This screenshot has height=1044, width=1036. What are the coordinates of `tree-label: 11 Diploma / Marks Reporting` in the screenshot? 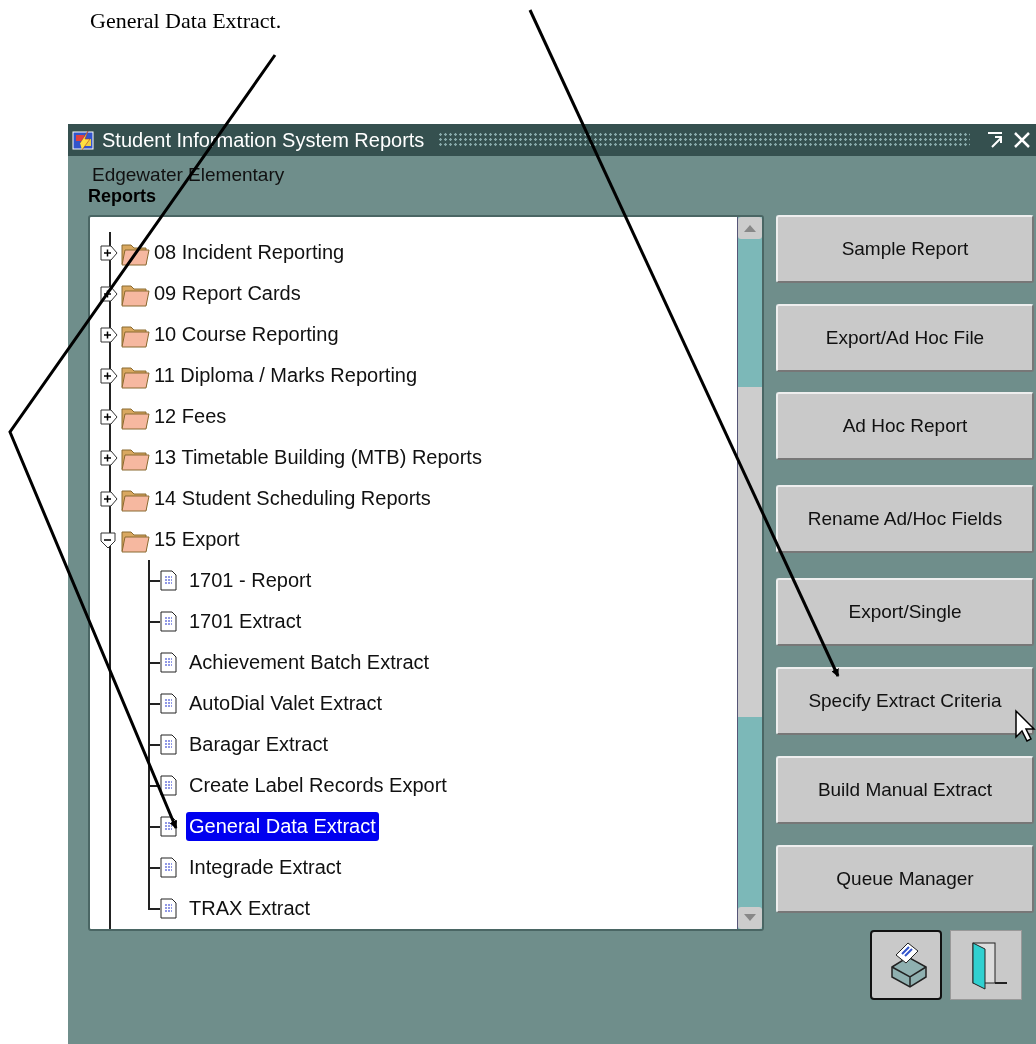 It's located at (286, 375).